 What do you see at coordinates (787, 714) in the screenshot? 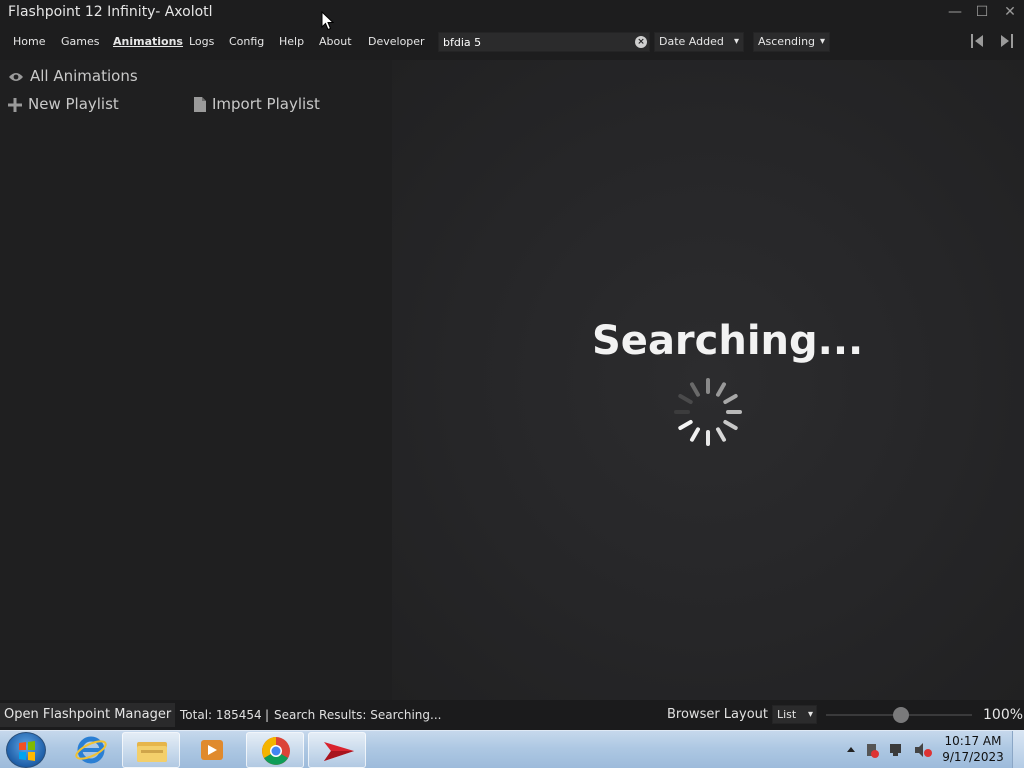
I see `browser-layout-value: List` at bounding box center [787, 714].